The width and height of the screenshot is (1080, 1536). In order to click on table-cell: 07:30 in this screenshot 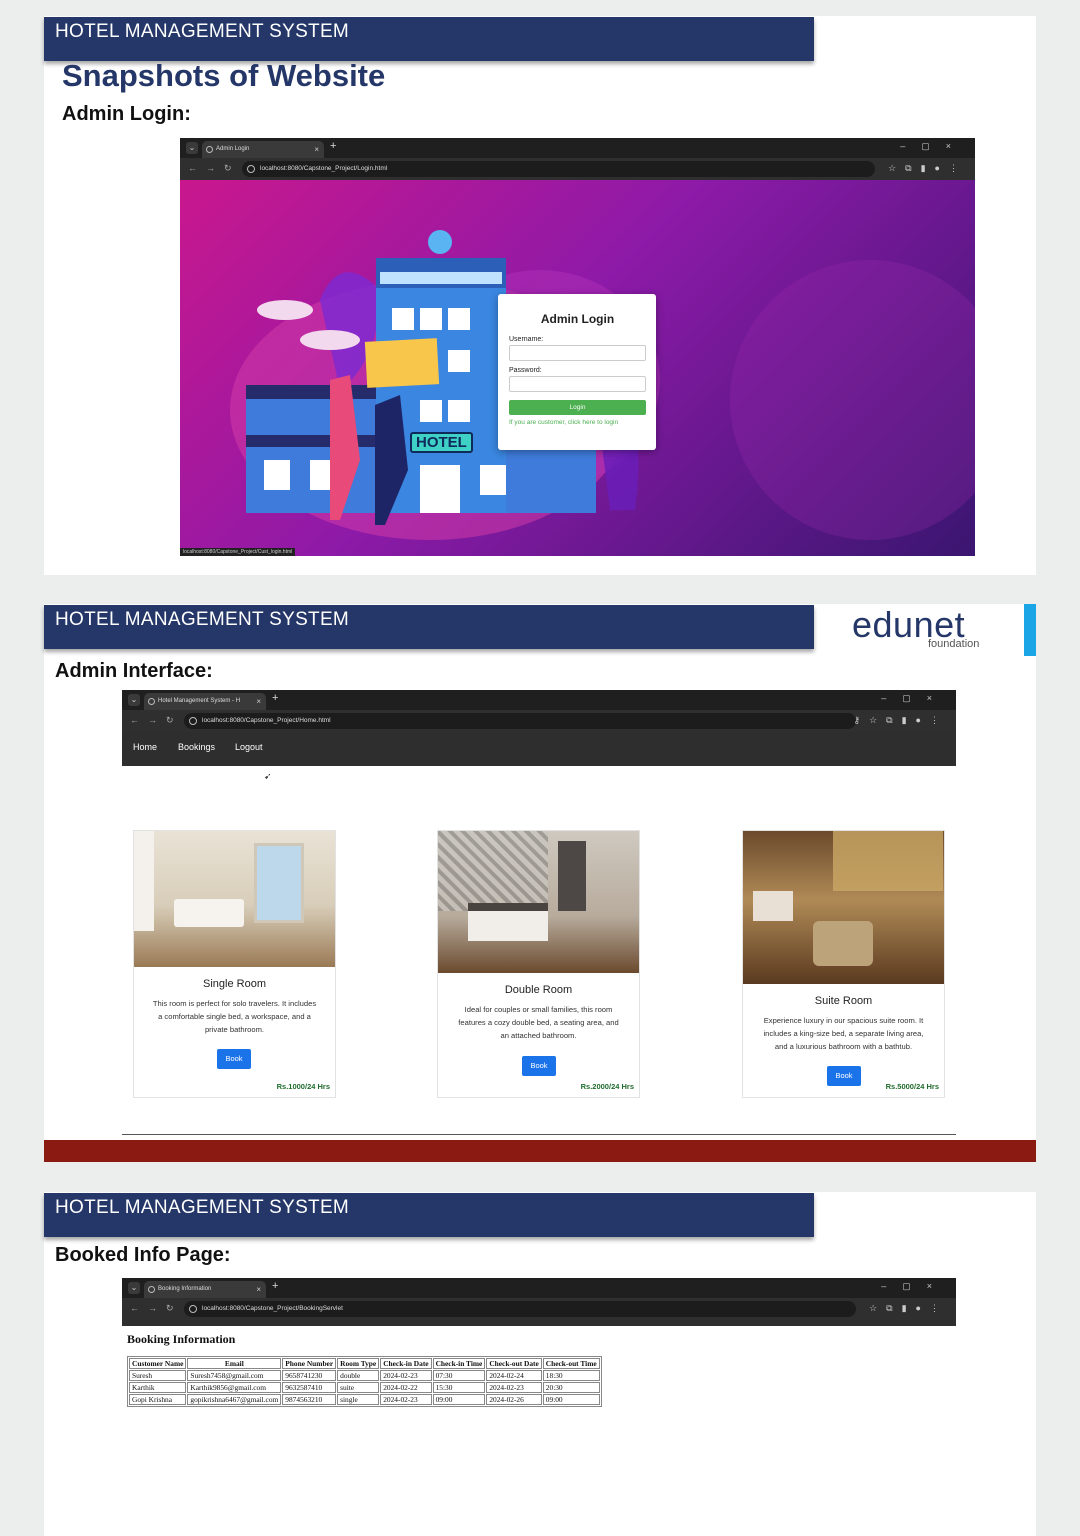, I will do `click(459, 1375)`.